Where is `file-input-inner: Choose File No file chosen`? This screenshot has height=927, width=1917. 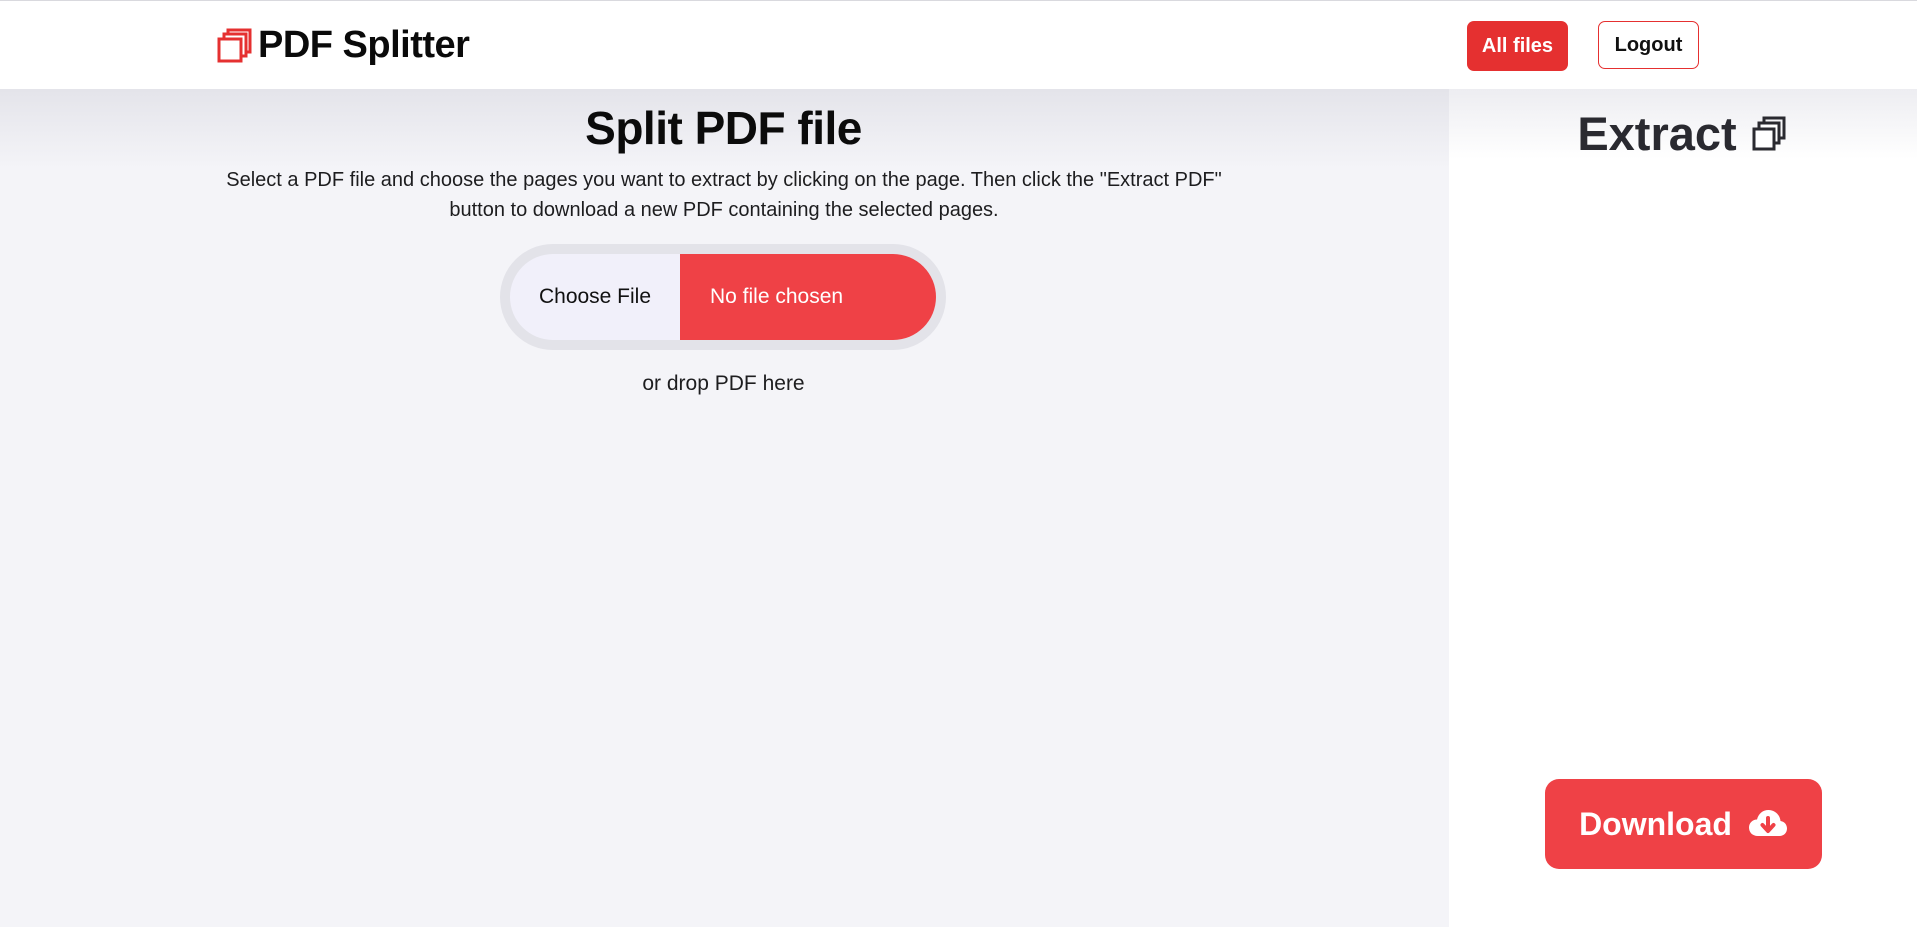 file-input-inner: Choose File No file chosen is located at coordinates (723, 297).